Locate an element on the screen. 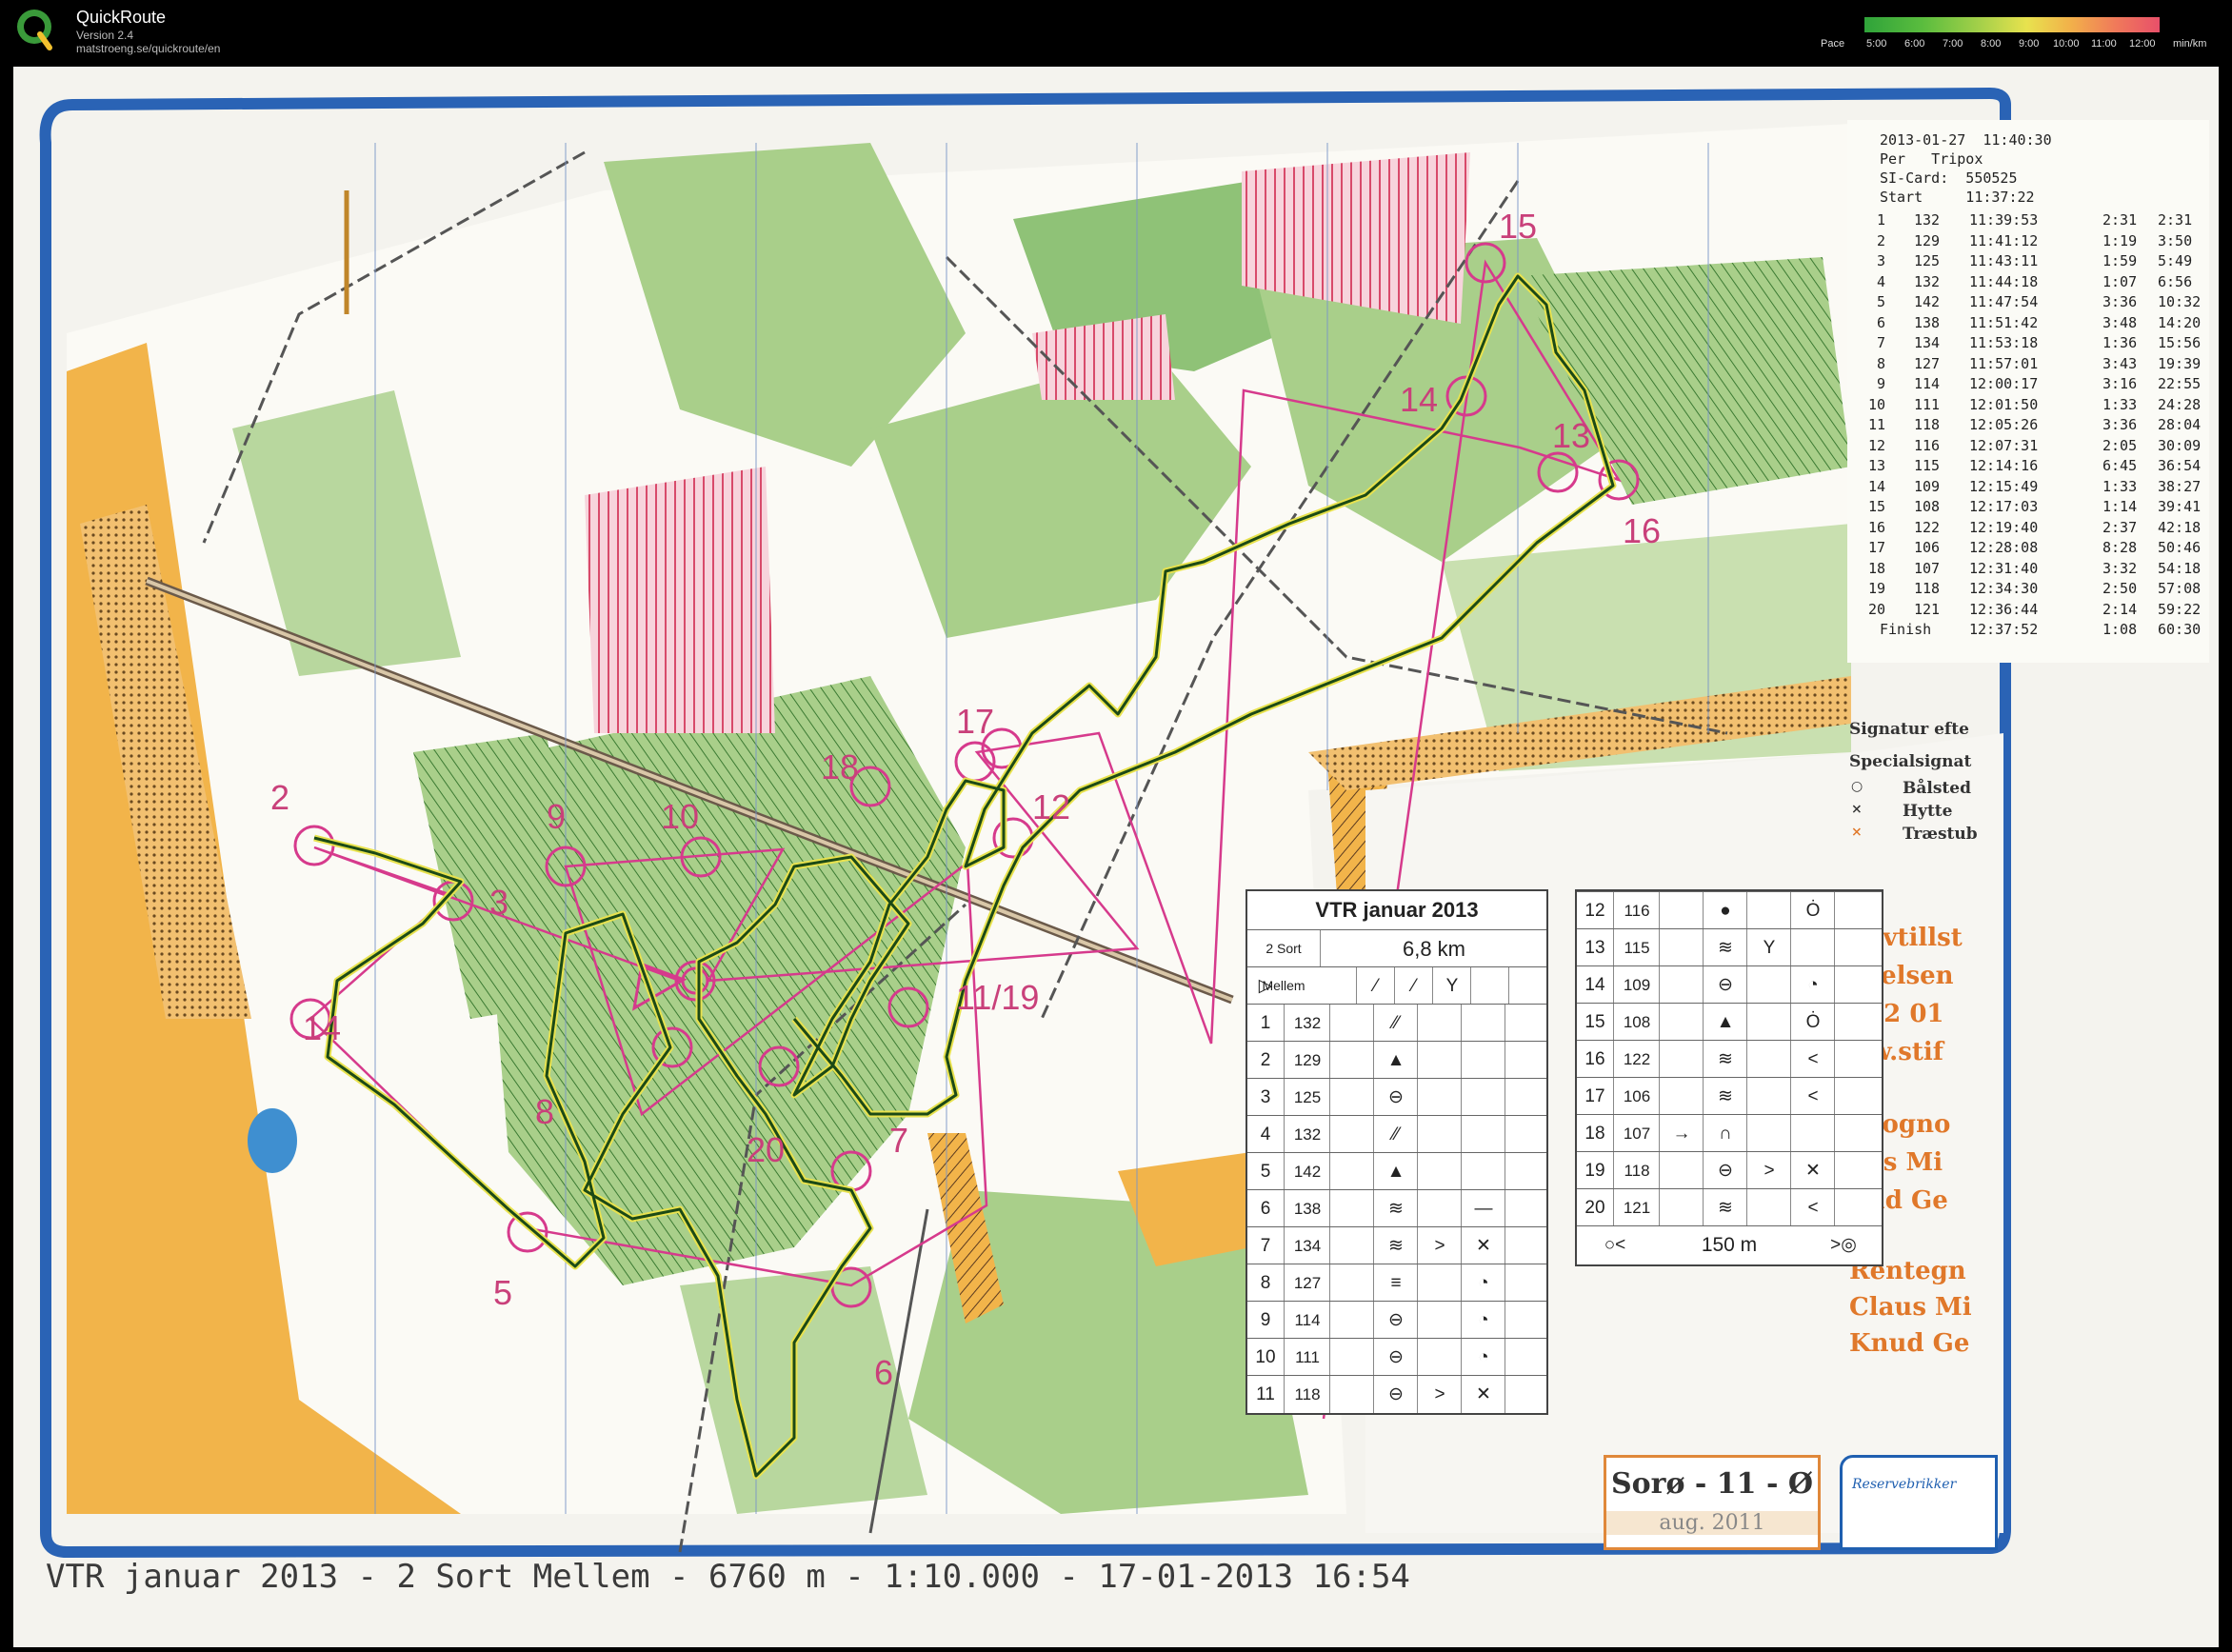 The width and height of the screenshot is (2232, 1652). cd-finish-distance: 150 m is located at coordinates (1729, 1245).